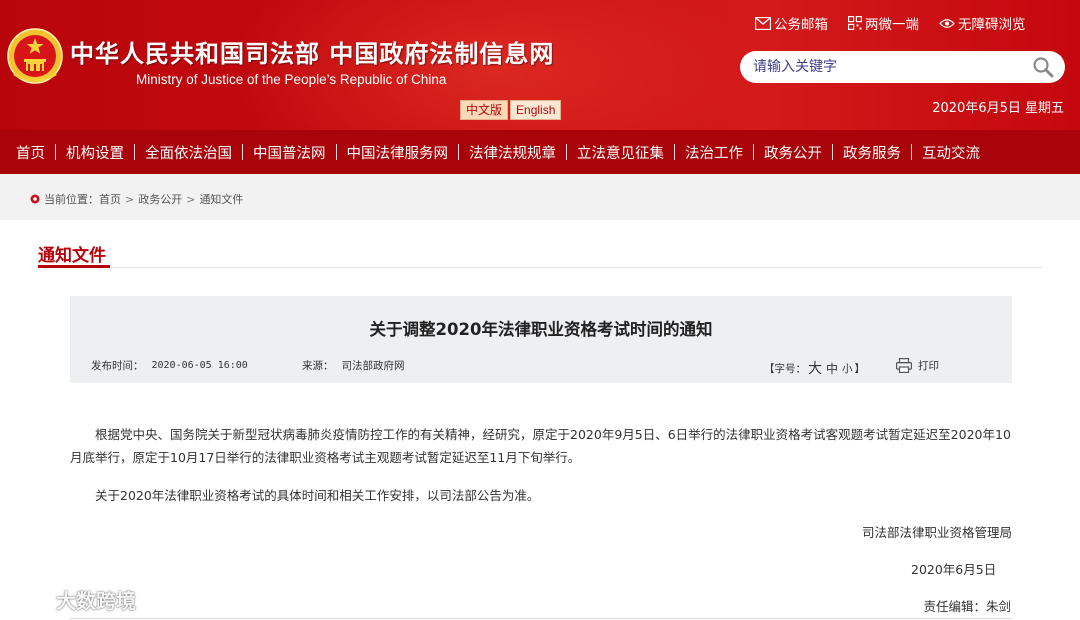 This screenshot has width=1080, height=620. Describe the element at coordinates (1043, 67) in the screenshot. I see `search-icon` at that location.